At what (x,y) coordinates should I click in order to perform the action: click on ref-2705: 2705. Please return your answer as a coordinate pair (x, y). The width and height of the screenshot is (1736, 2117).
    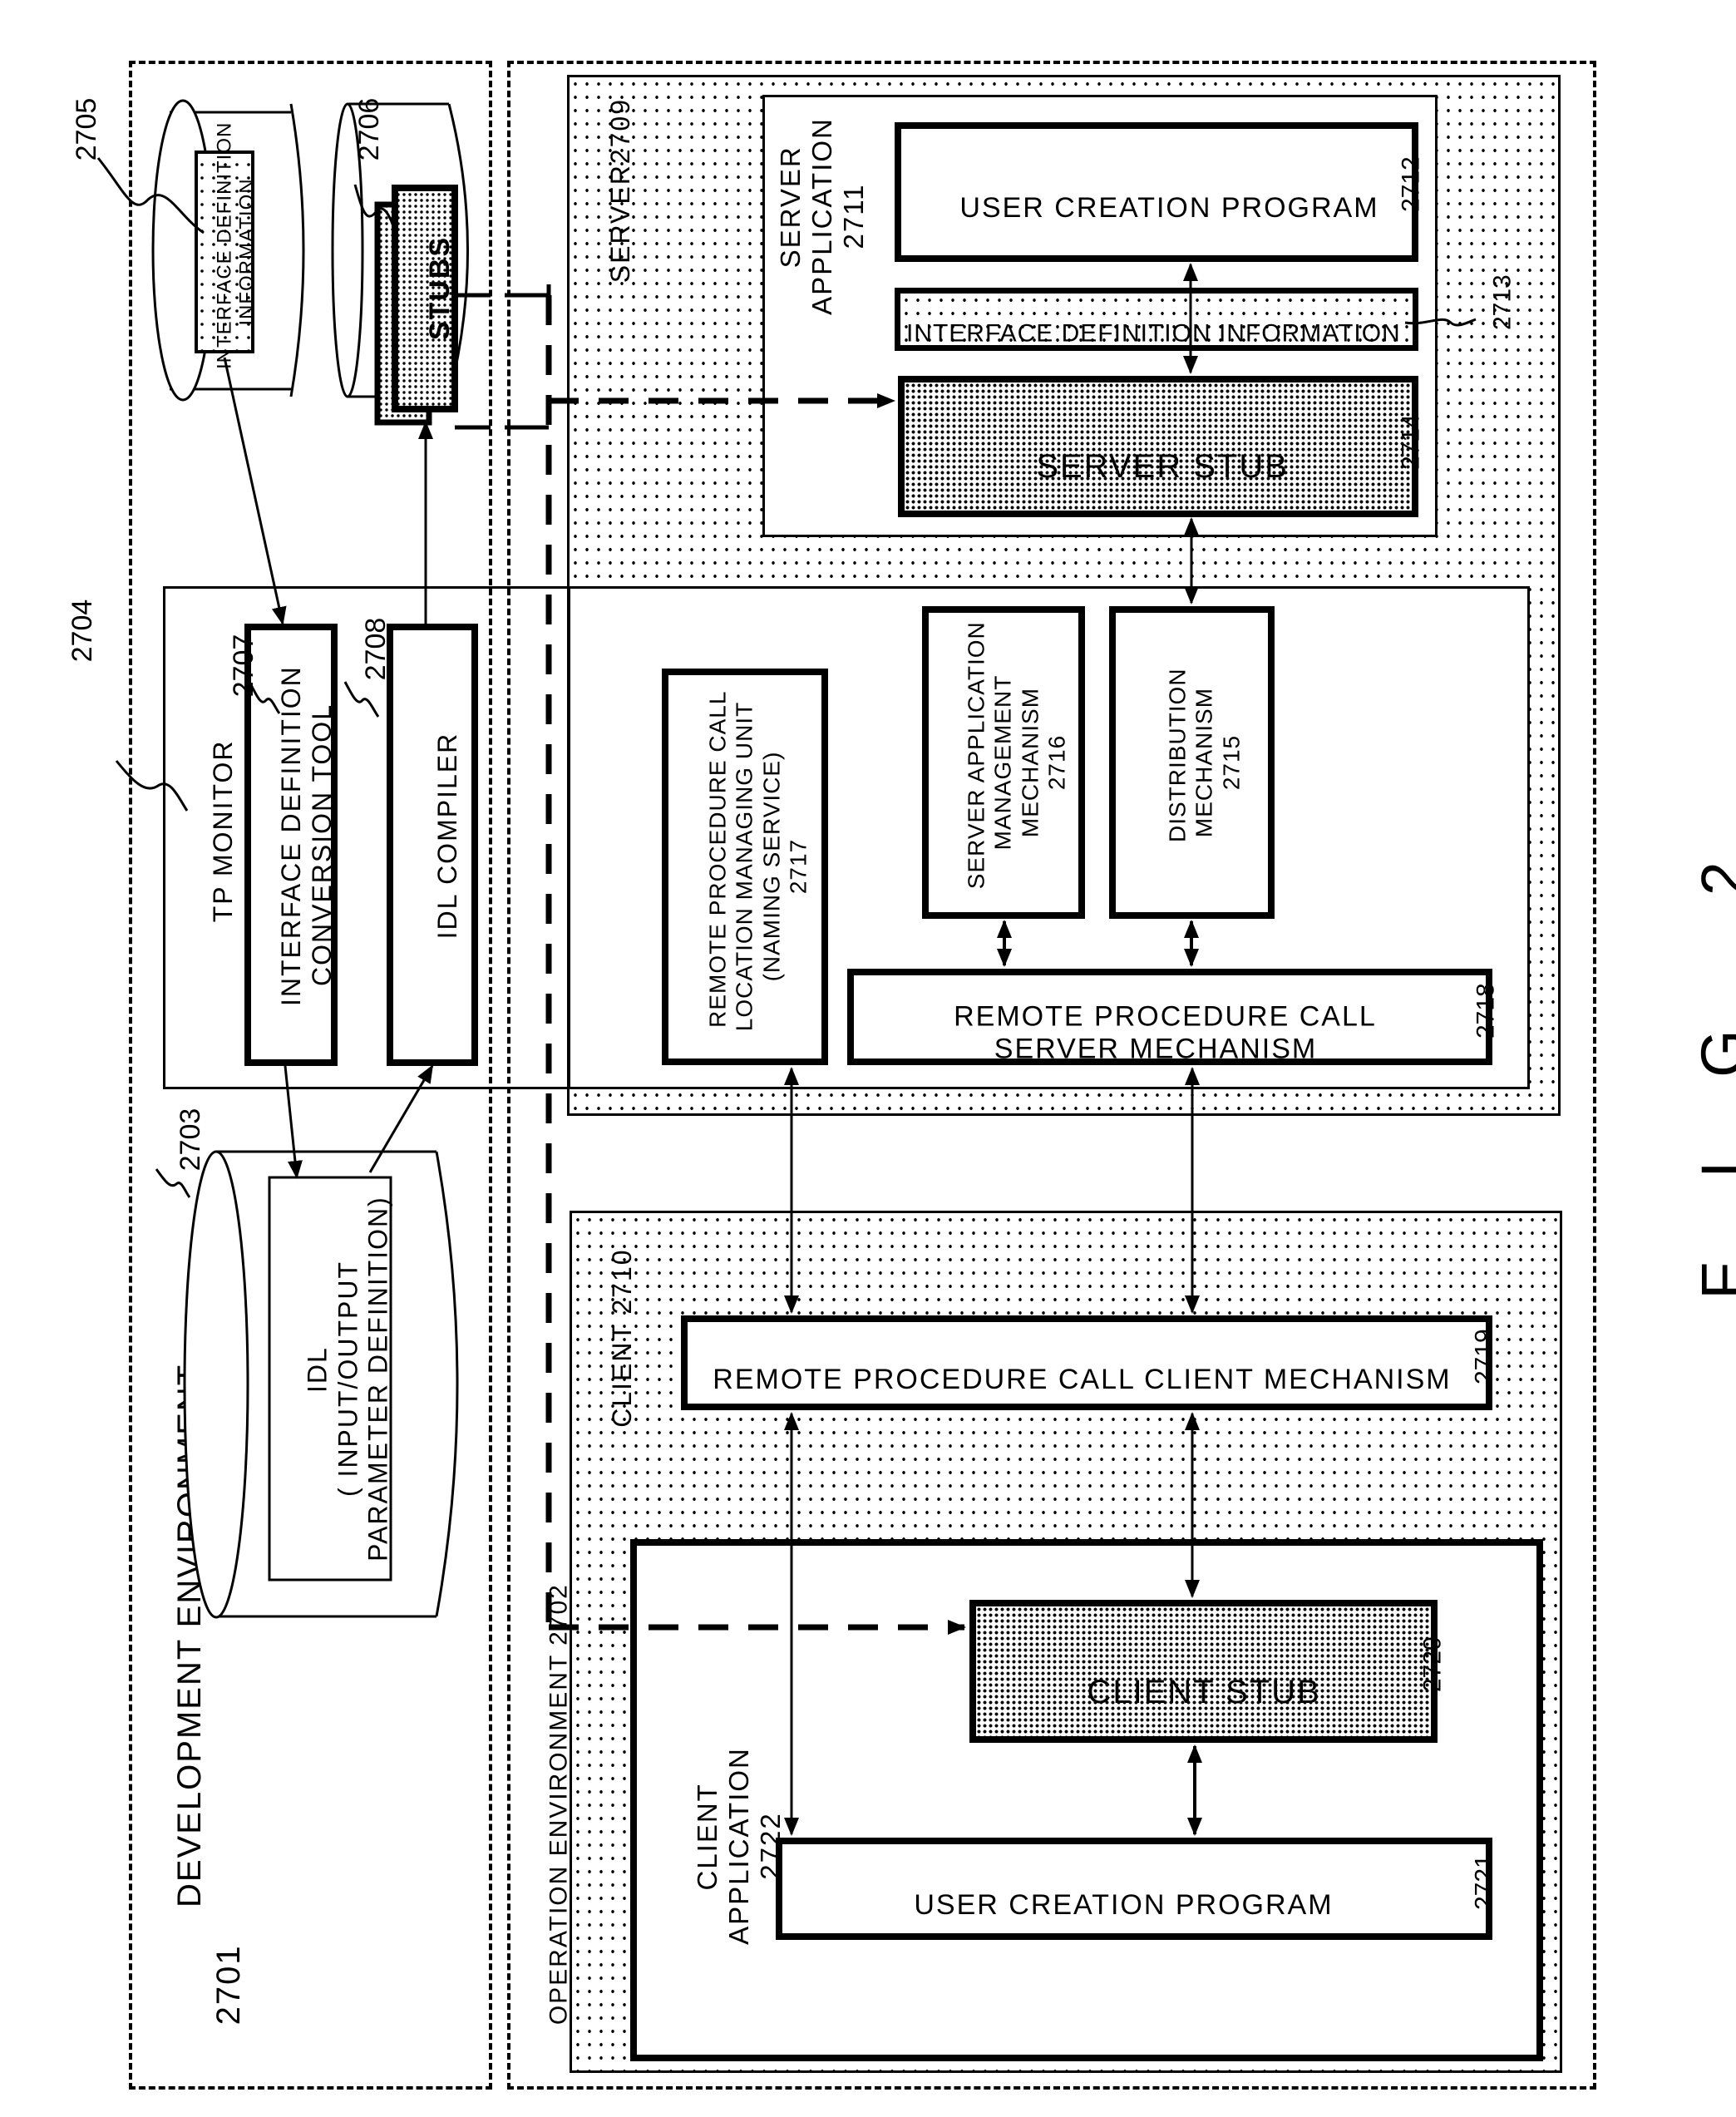
    Looking at the image, I should click on (70, 138).